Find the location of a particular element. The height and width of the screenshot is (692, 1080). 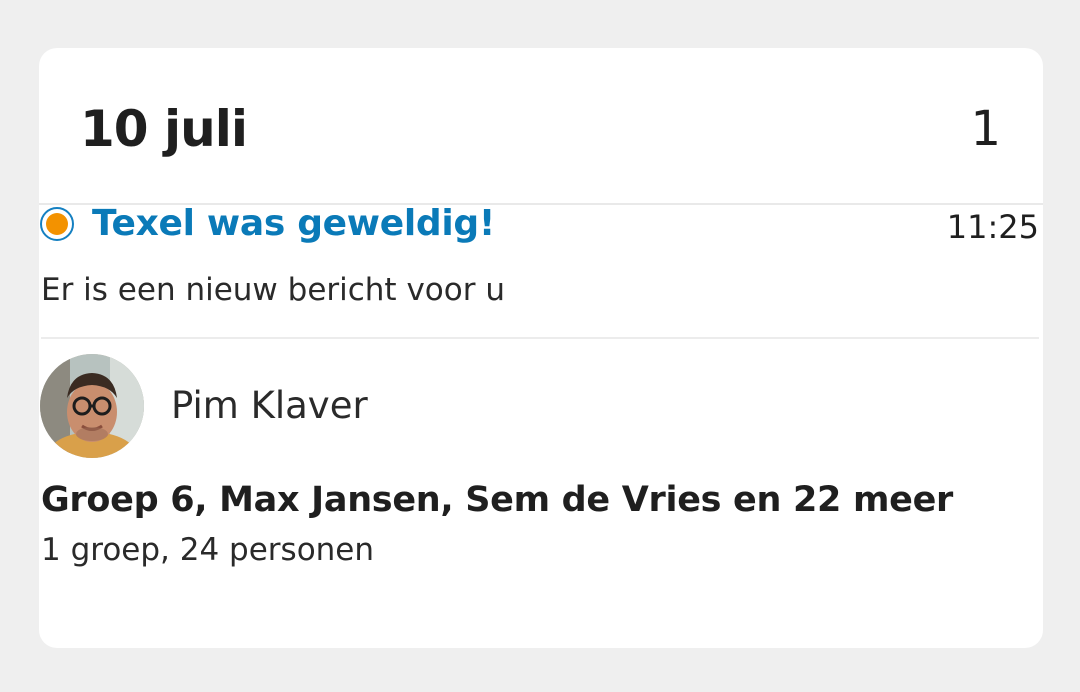

unread-status-icon is located at coordinates (57, 224).